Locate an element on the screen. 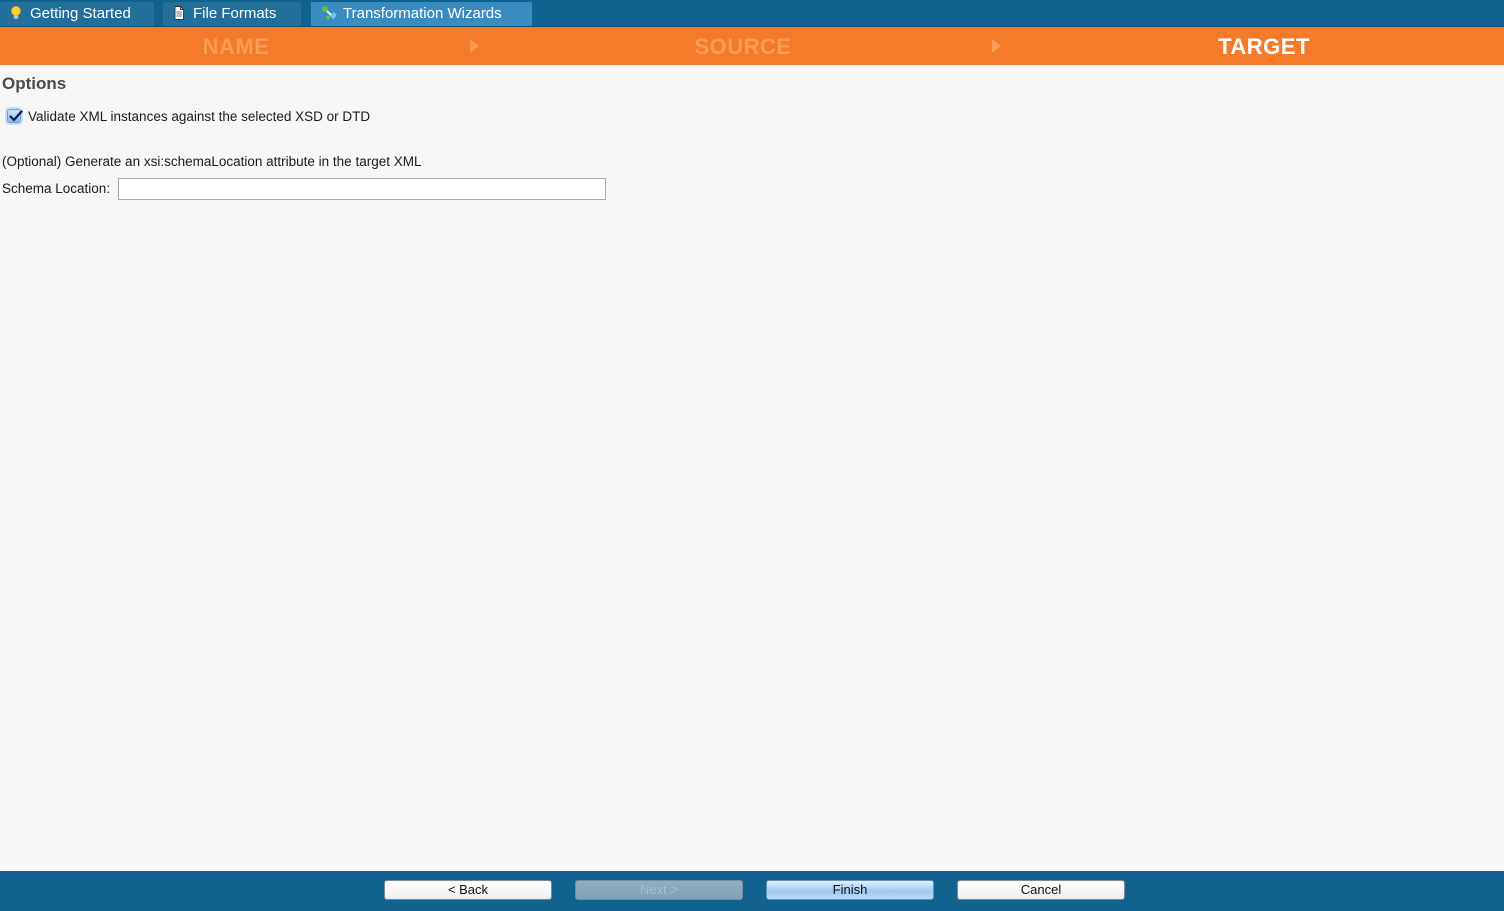 Image resolution: width=1504 pixels, height=911 pixels. options-title: Options is located at coordinates (34, 83).